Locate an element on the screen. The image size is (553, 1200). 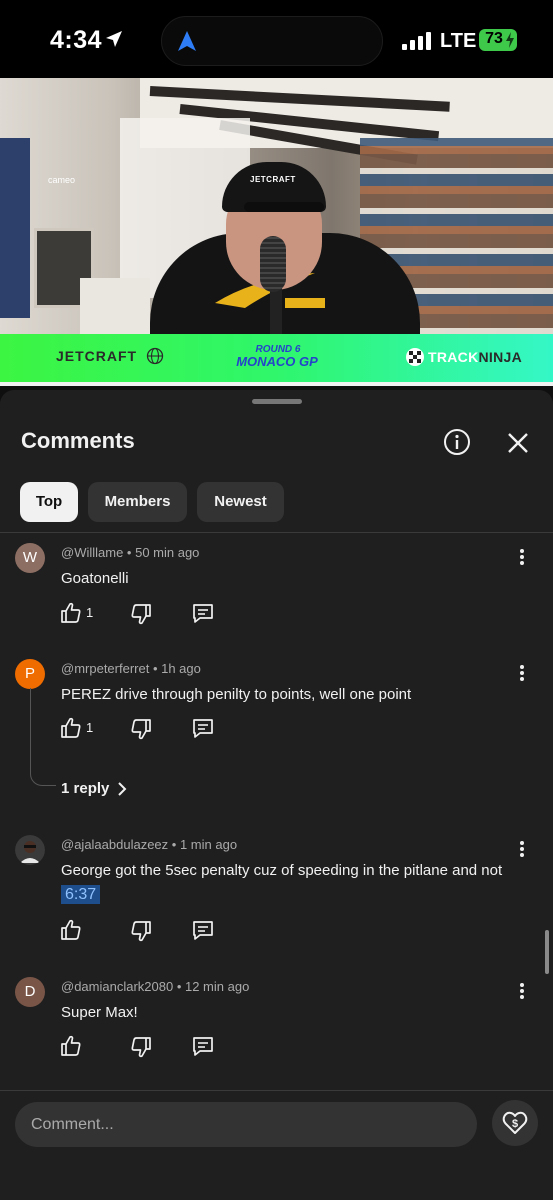
comment-author: @Willlame is located at coordinates (92, 552).